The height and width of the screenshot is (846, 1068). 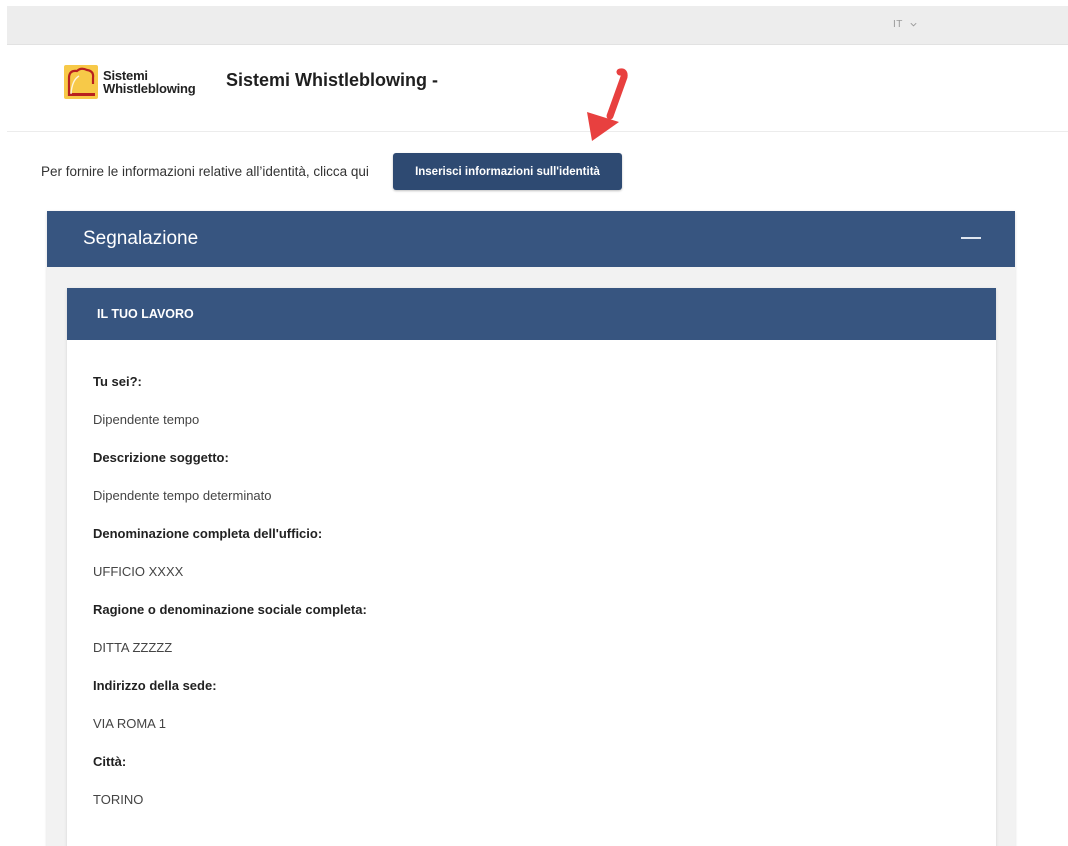 I want to click on report-panel-header: Segnalazione, so click(x=531, y=239).